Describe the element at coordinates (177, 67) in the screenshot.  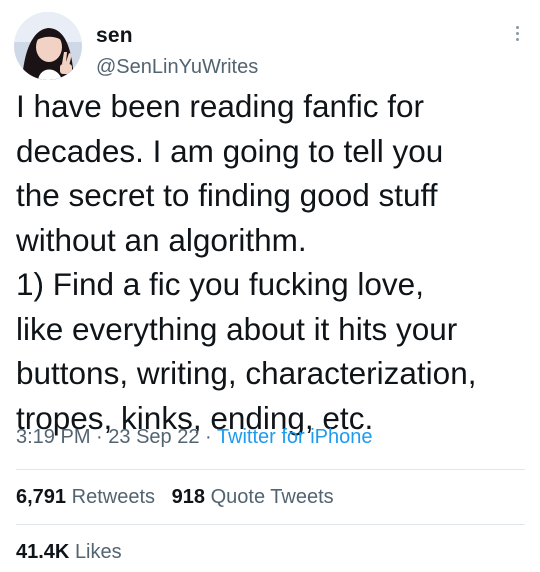
I see `author-handle: @SenLinYuWrites` at that location.